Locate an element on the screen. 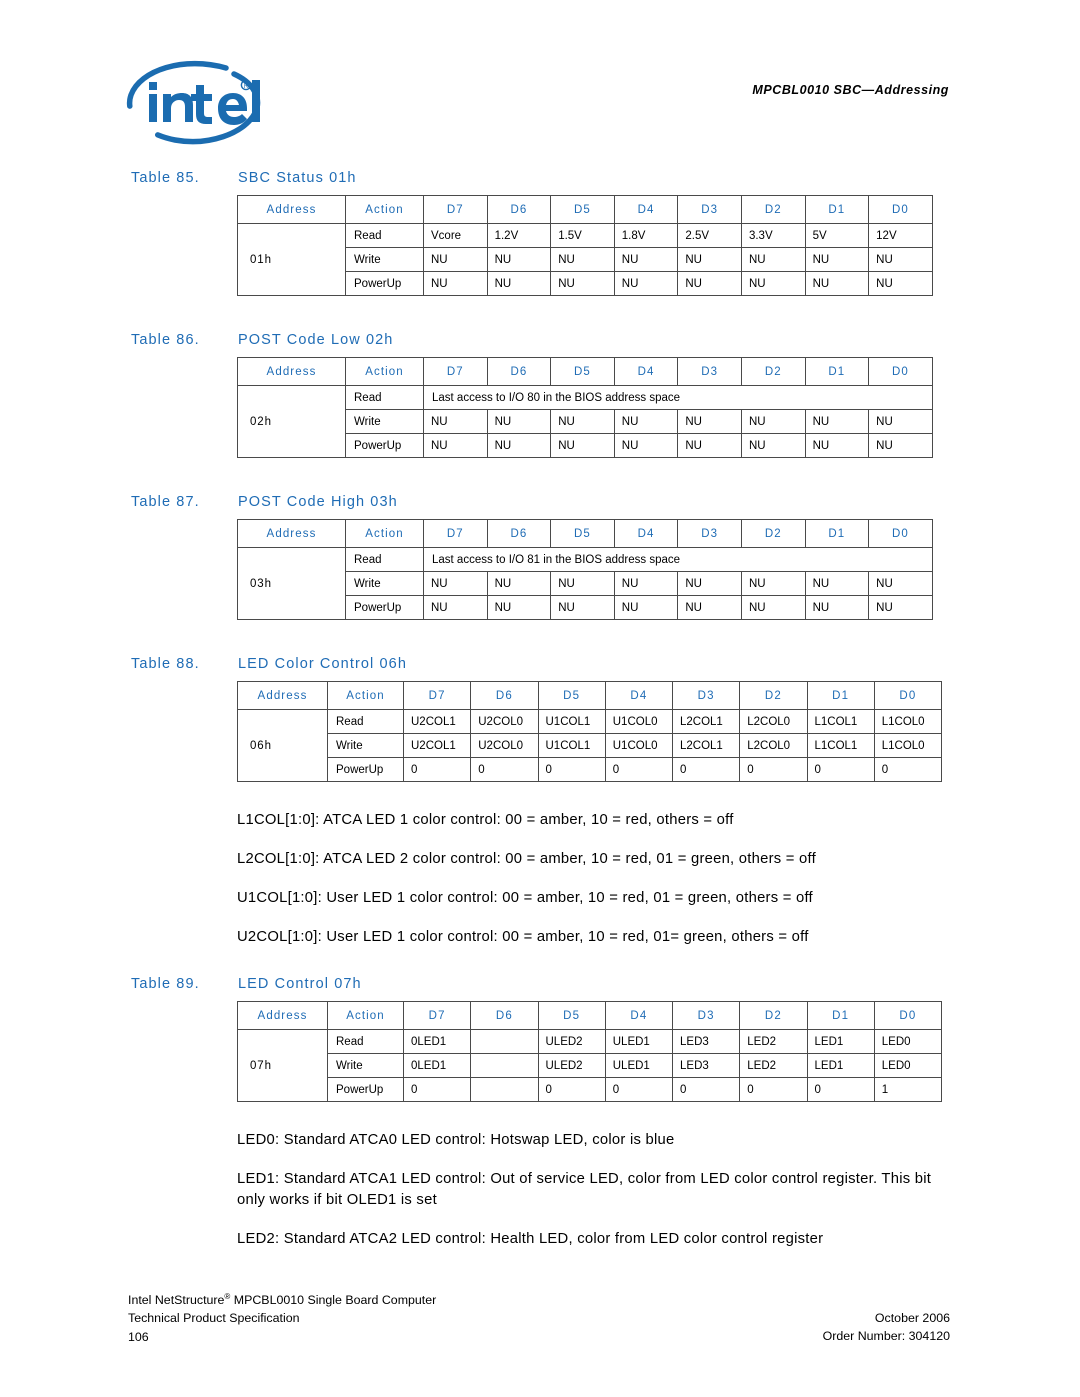  bit-cell-d1: LED1 is located at coordinates (840, 1041).